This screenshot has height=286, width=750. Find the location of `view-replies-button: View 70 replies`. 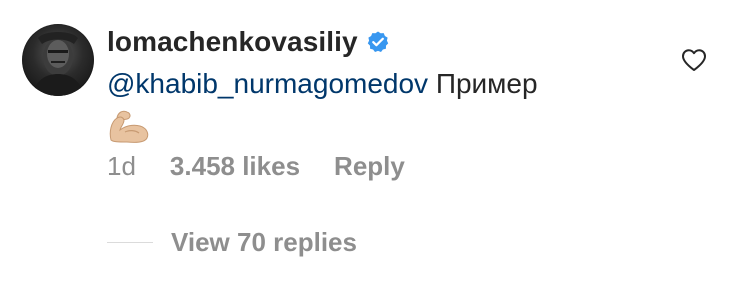

view-replies-button: View 70 replies is located at coordinates (264, 242).